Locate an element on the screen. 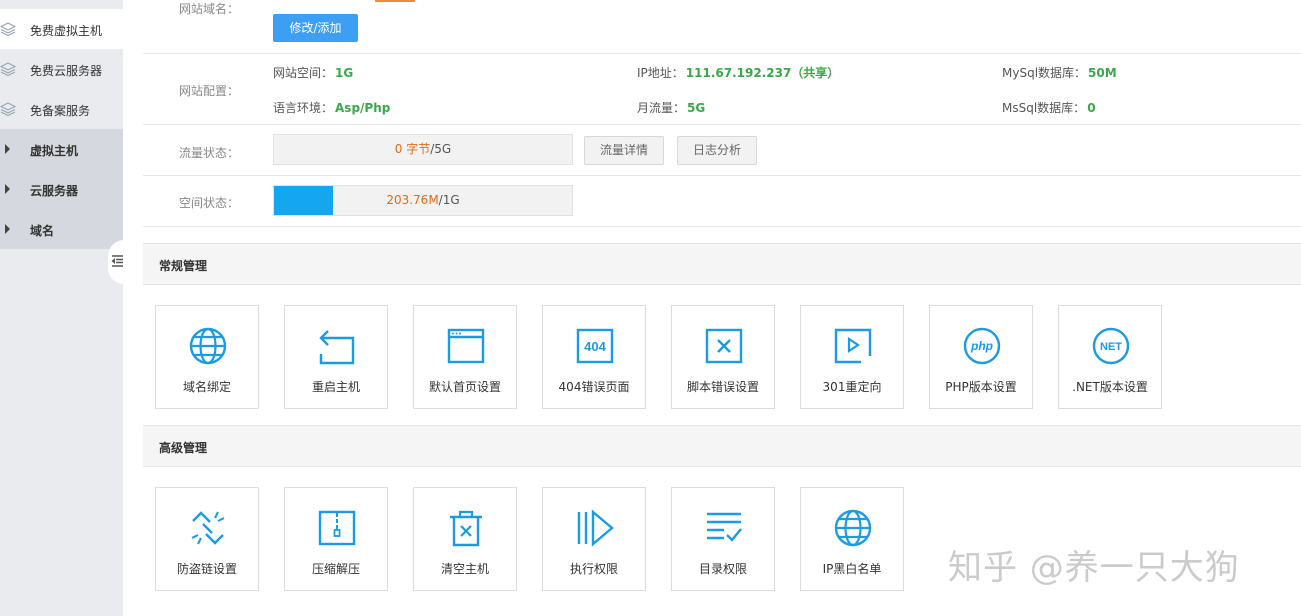 This screenshot has height=616, width=1301. log-analysis-button: 日志分析 is located at coordinates (717, 150).